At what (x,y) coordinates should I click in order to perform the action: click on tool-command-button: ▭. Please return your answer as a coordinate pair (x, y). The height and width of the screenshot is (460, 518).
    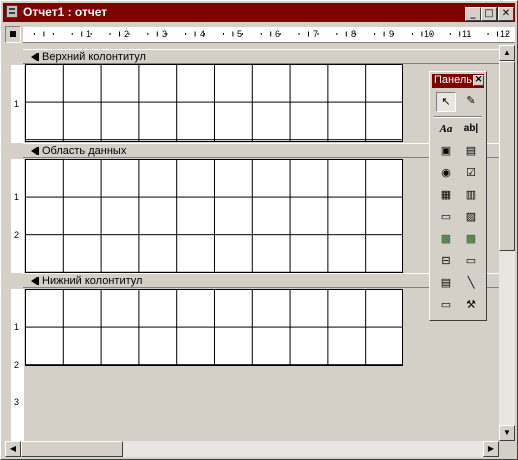
    Looking at the image, I should click on (446, 218).